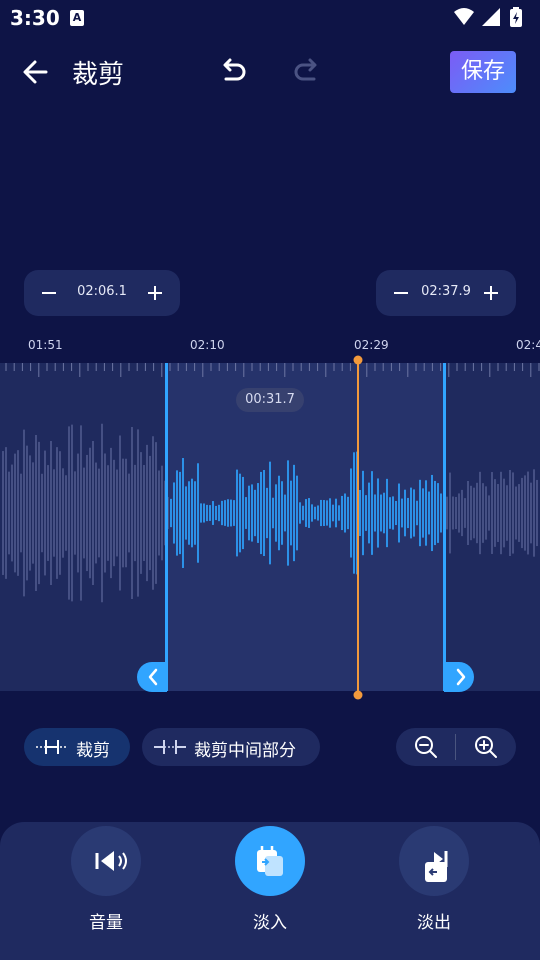 This screenshot has width=540, height=960. Describe the element at coordinates (45, 345) in the screenshot. I see `ruler-label: 01:51` at that location.